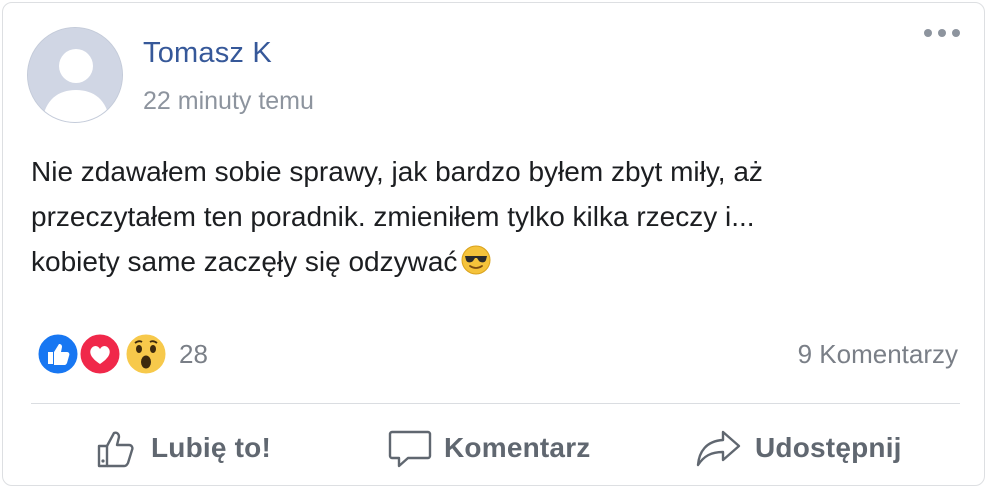  What do you see at coordinates (410, 449) in the screenshot?
I see `speech-bubble-icon` at bounding box center [410, 449].